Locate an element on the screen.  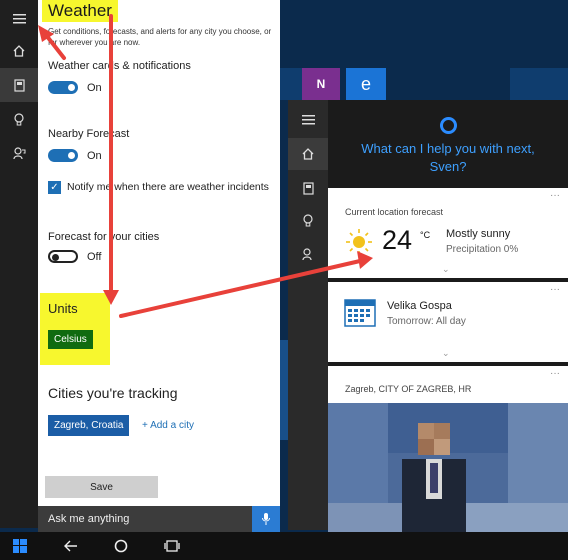
cities-forecast-toggle is located at coordinates (63, 256).